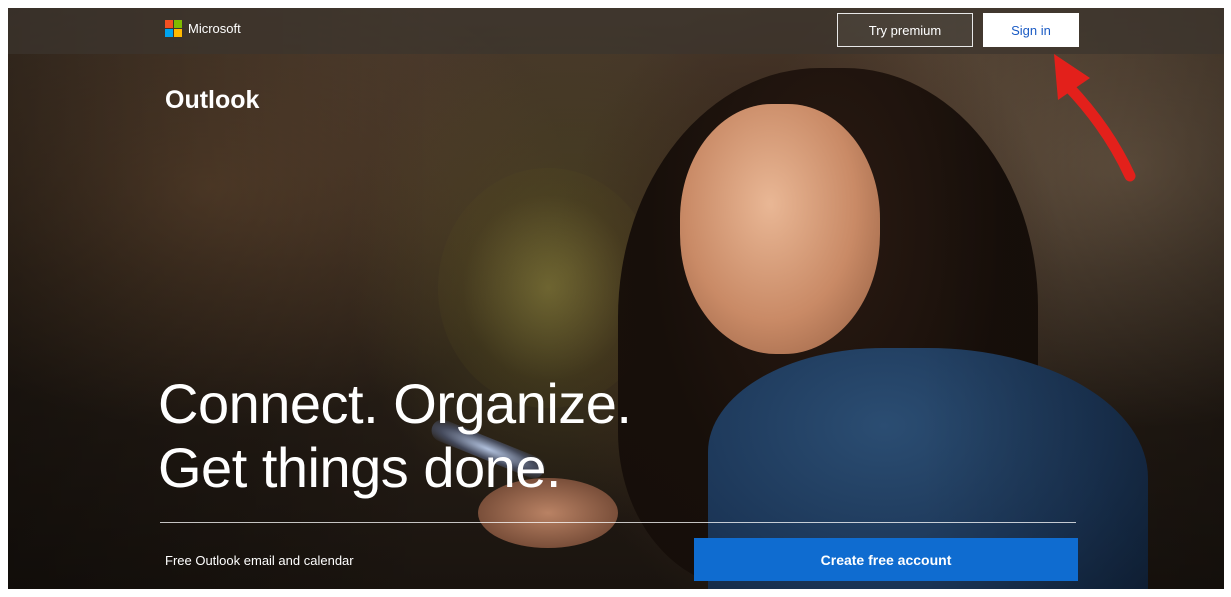 The image size is (1231, 597). Describe the element at coordinates (359, 467) in the screenshot. I see `headline-line-2: Get things done.` at that location.